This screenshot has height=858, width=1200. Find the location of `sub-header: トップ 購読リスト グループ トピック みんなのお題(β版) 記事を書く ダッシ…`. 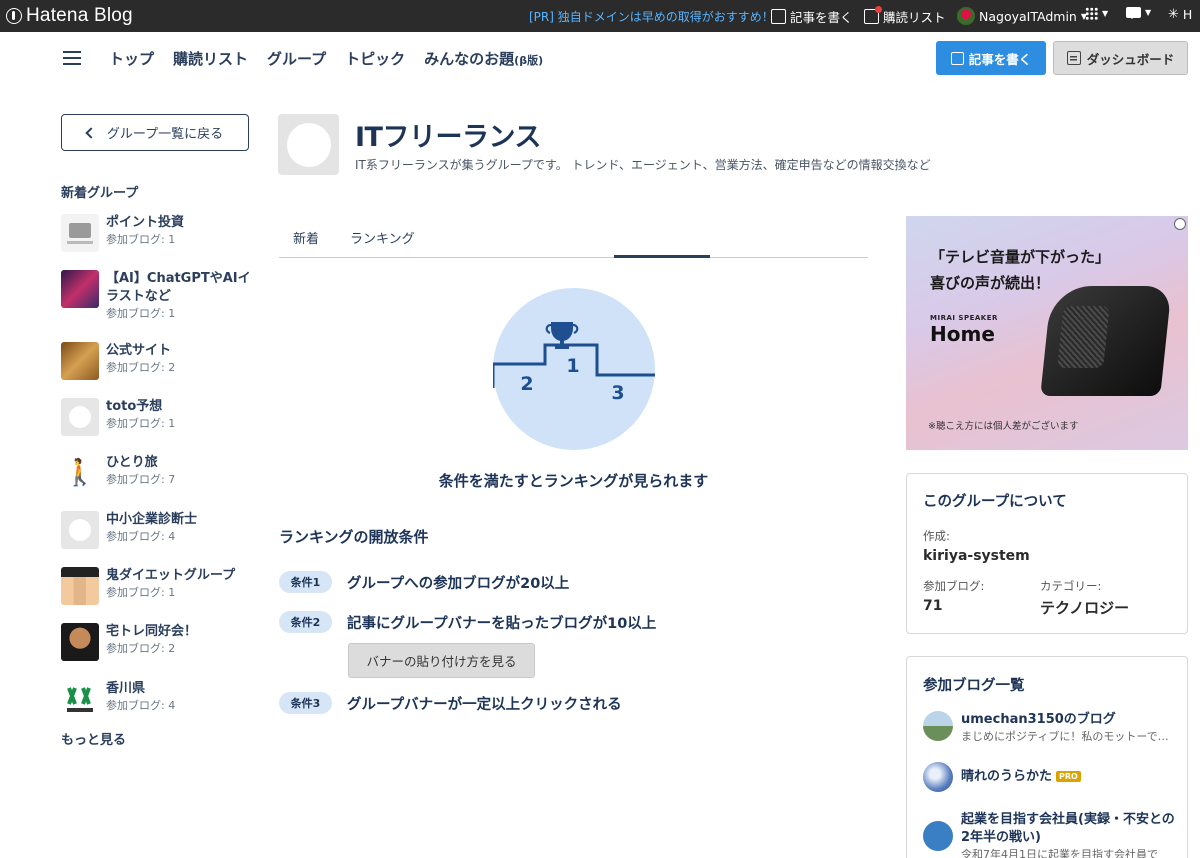

sub-header: トップ 購読リスト グループ トピック みんなのお題(β版) 記事を書く ダッシ… is located at coordinates (600, 58).